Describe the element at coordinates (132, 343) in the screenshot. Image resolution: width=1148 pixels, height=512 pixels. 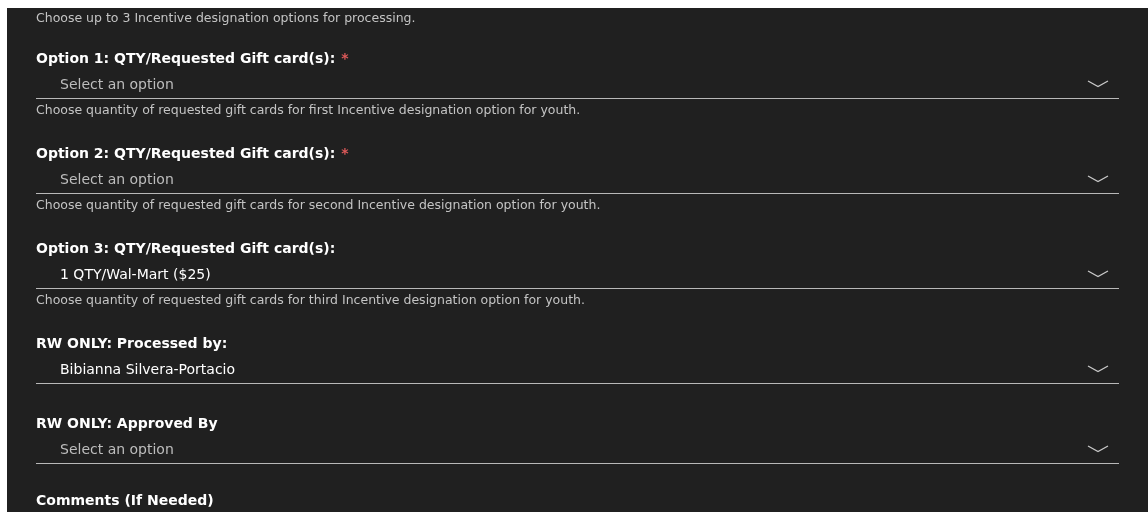
I see `field-label: RW ONLY: Processed by:` at that location.